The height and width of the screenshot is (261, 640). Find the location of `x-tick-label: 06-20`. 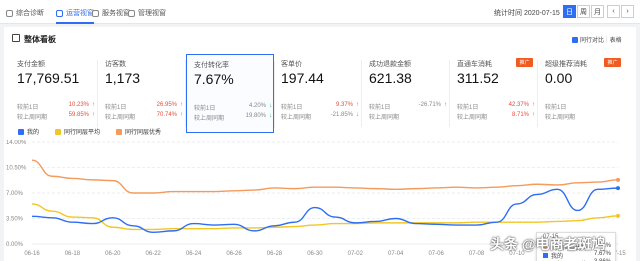

x-tick-label: 06-20 is located at coordinates (113, 254).